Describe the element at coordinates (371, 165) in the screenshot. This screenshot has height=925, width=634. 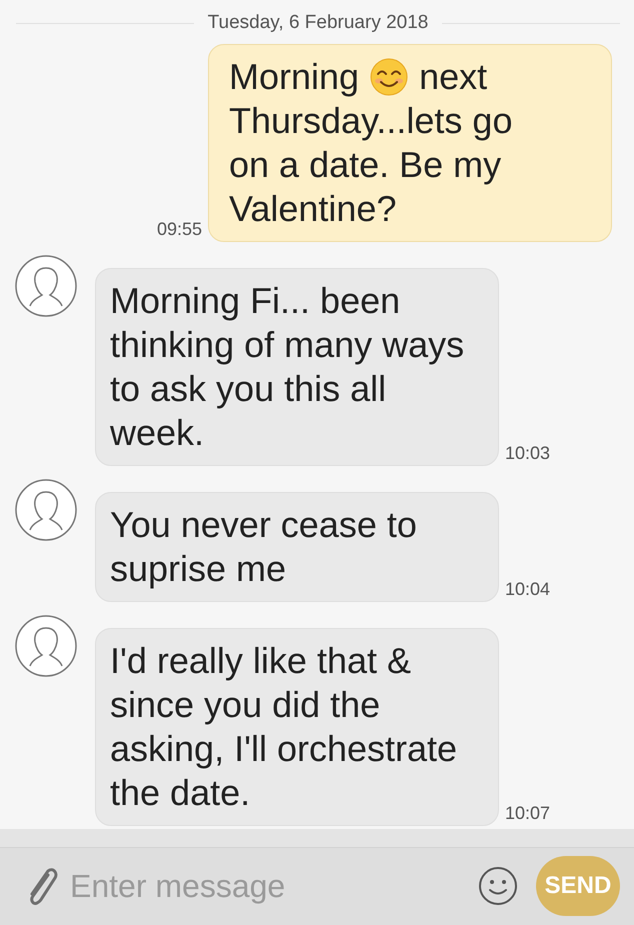
I see `message-text: Thursday...lets go on a date. Be my Valentine?` at that location.